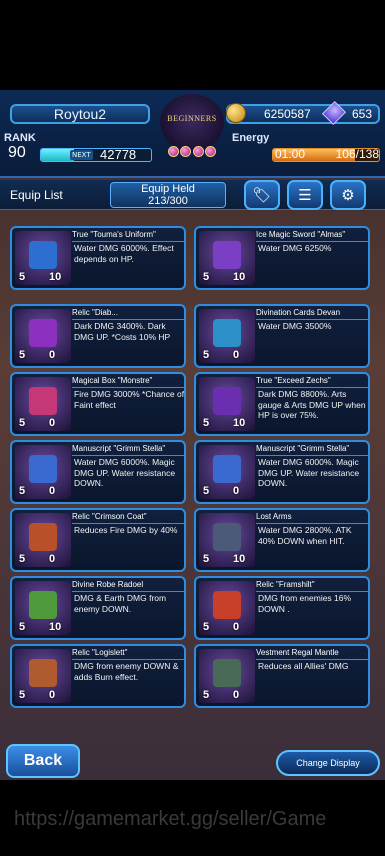 This screenshot has width=385, height=856. What do you see at coordinates (17, 152) in the screenshot?
I see `rank-value: 90` at bounding box center [17, 152].